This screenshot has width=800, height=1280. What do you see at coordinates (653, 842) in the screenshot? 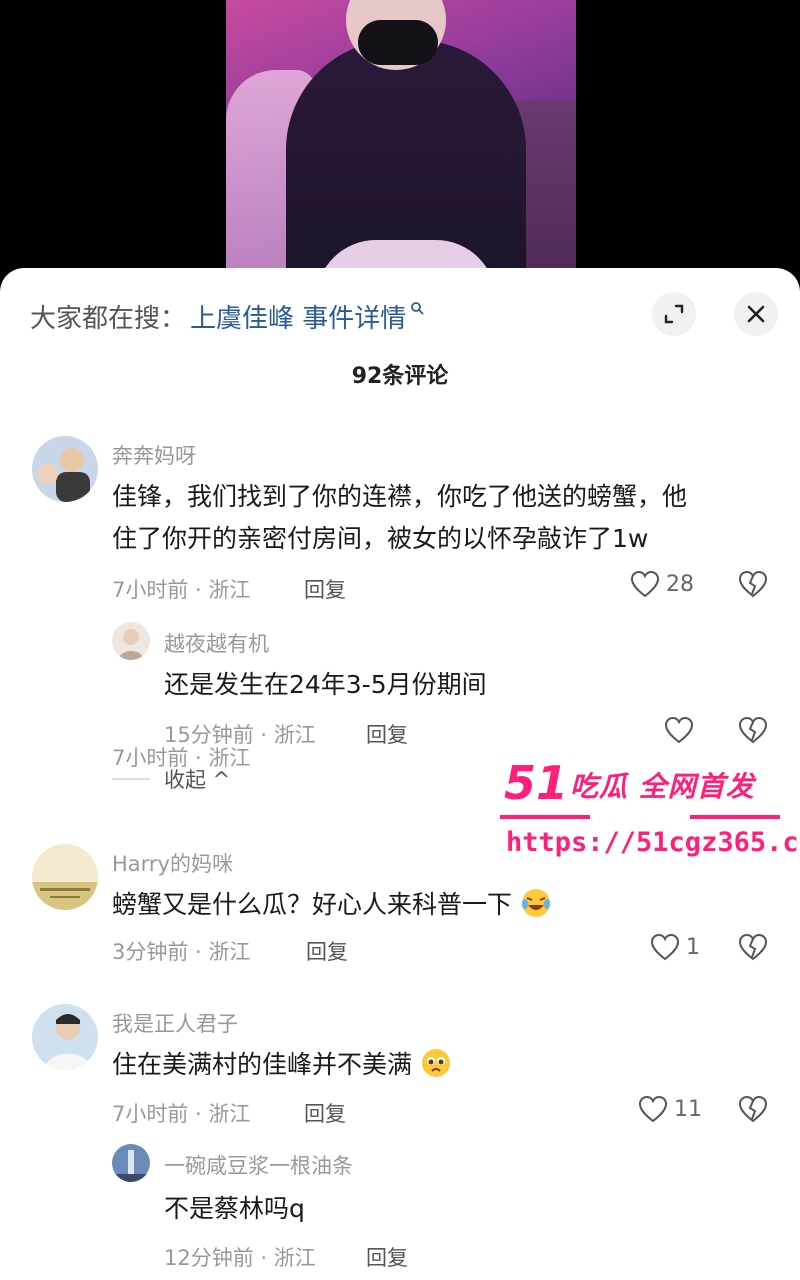
I see `watermark-url: https://51cgz365.com` at bounding box center [653, 842].